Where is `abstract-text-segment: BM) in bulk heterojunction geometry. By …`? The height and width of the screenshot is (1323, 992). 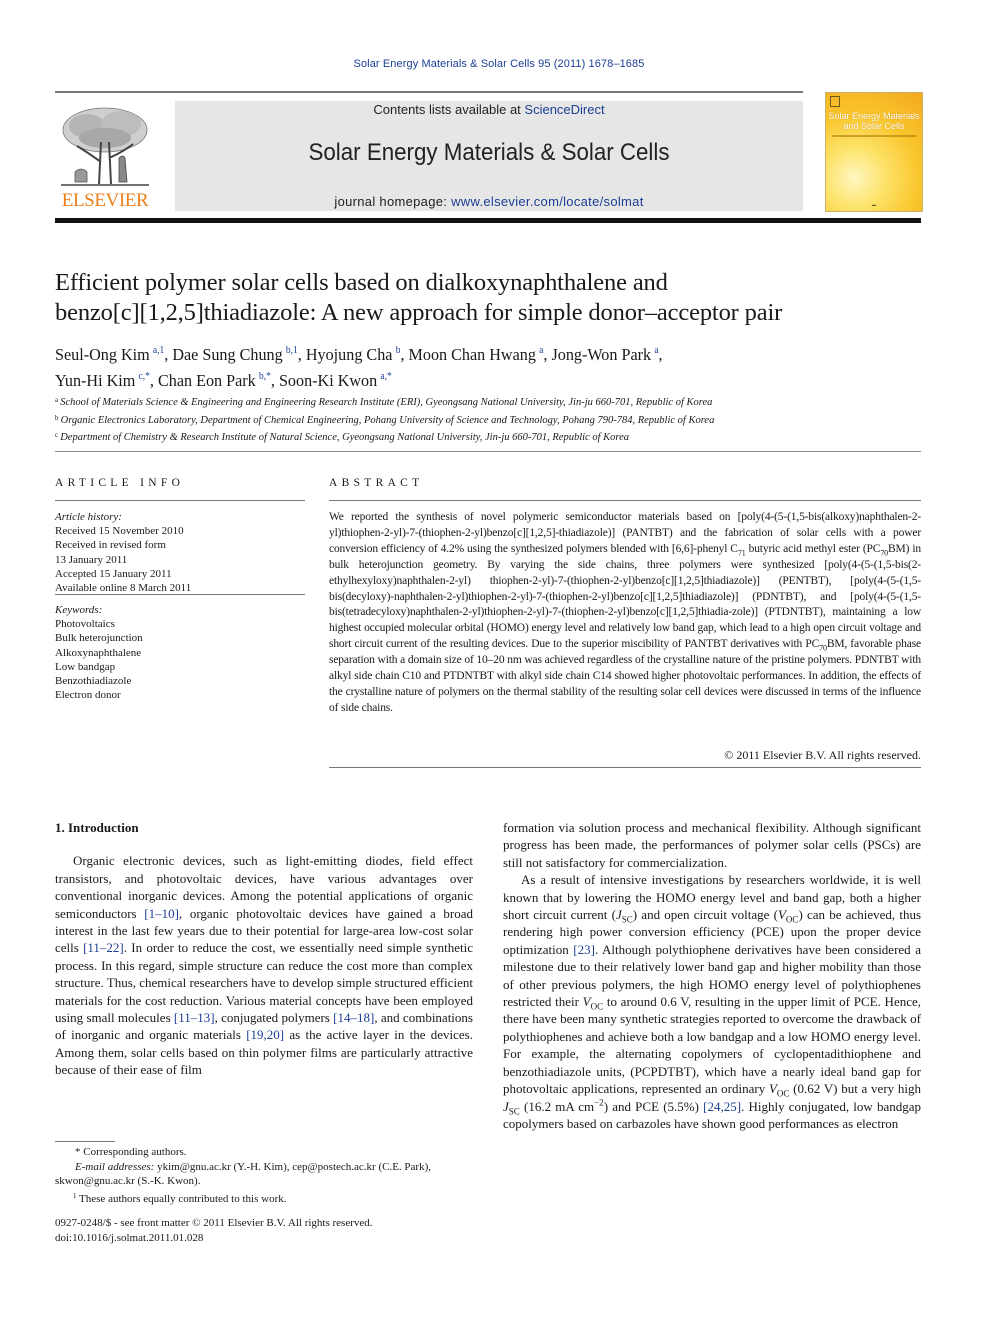
abstract-text-segment: BM) in bulk heterojunction geometry. By … is located at coordinates (625, 596).